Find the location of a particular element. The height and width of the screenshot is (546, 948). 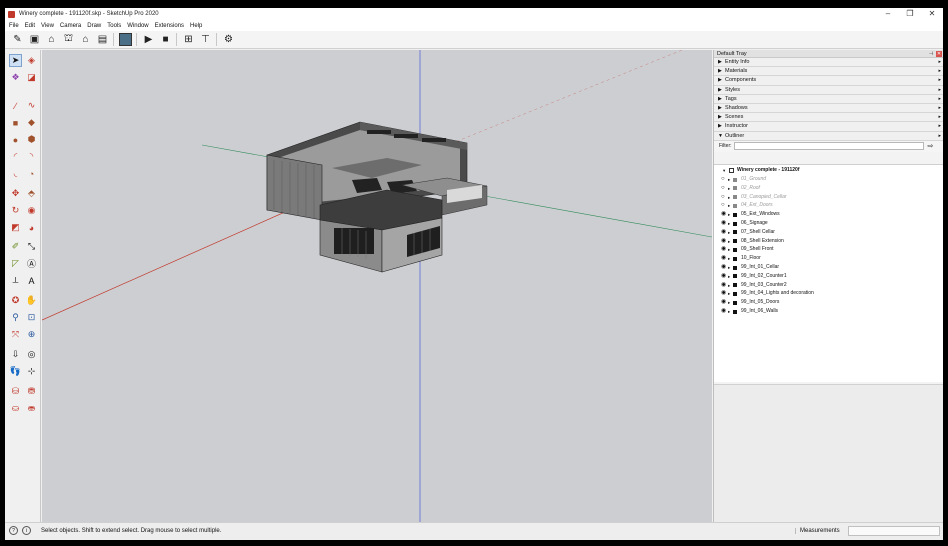

panel-outliner: ▼ Outliner ▸ is located at coordinates (828, 136).